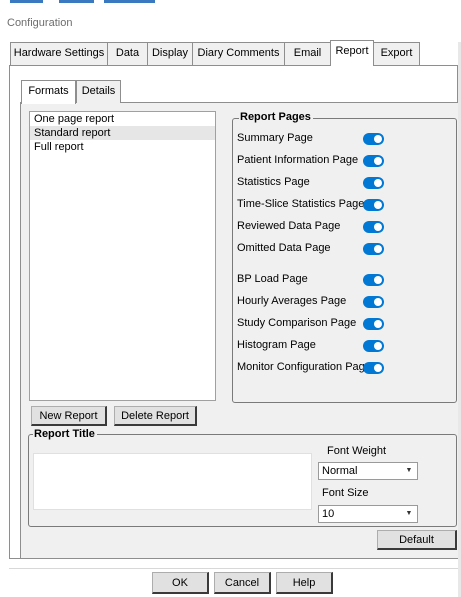 This screenshot has width=461, height=597. I want to click on tab-hardware-settings: Hardware Settings, so click(59, 53).